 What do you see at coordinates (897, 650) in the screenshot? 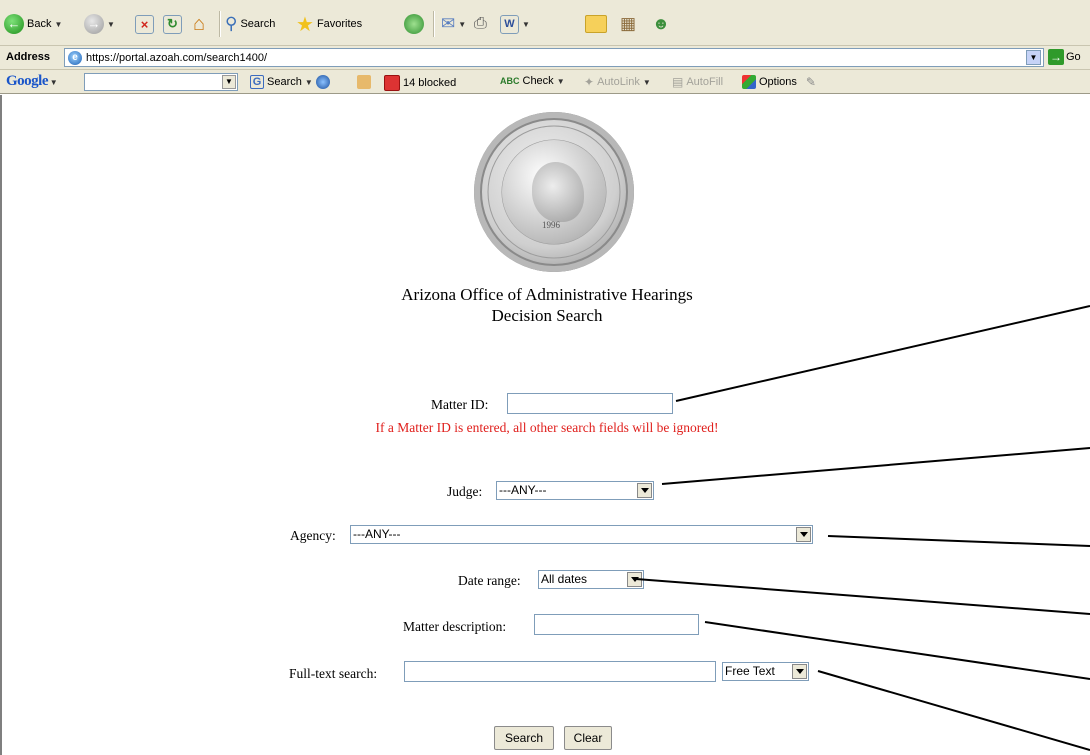
I see `callout-line-matter-description` at bounding box center [897, 650].